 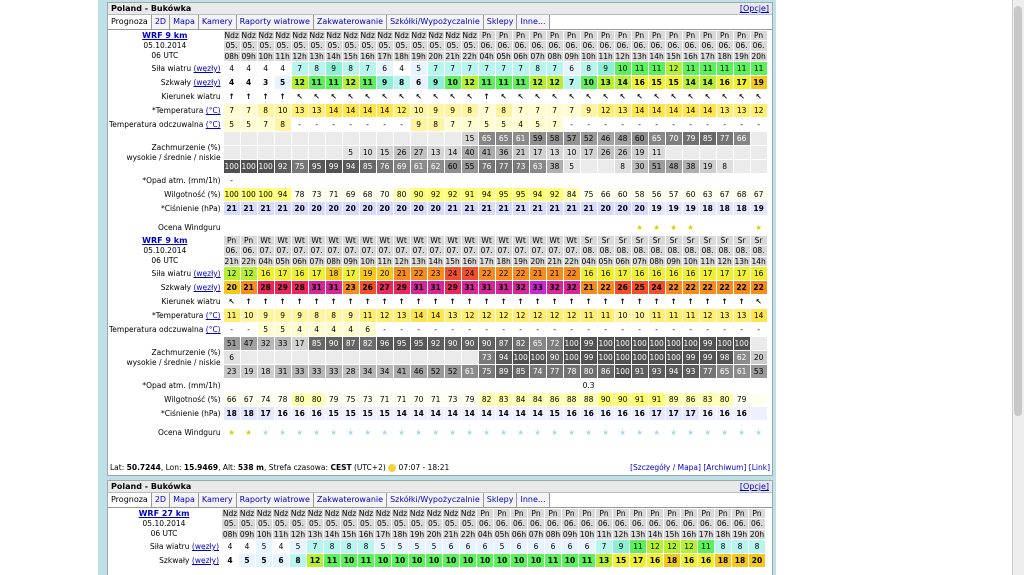 What do you see at coordinates (758, 208) in the screenshot?
I see `cell: 19` at bounding box center [758, 208].